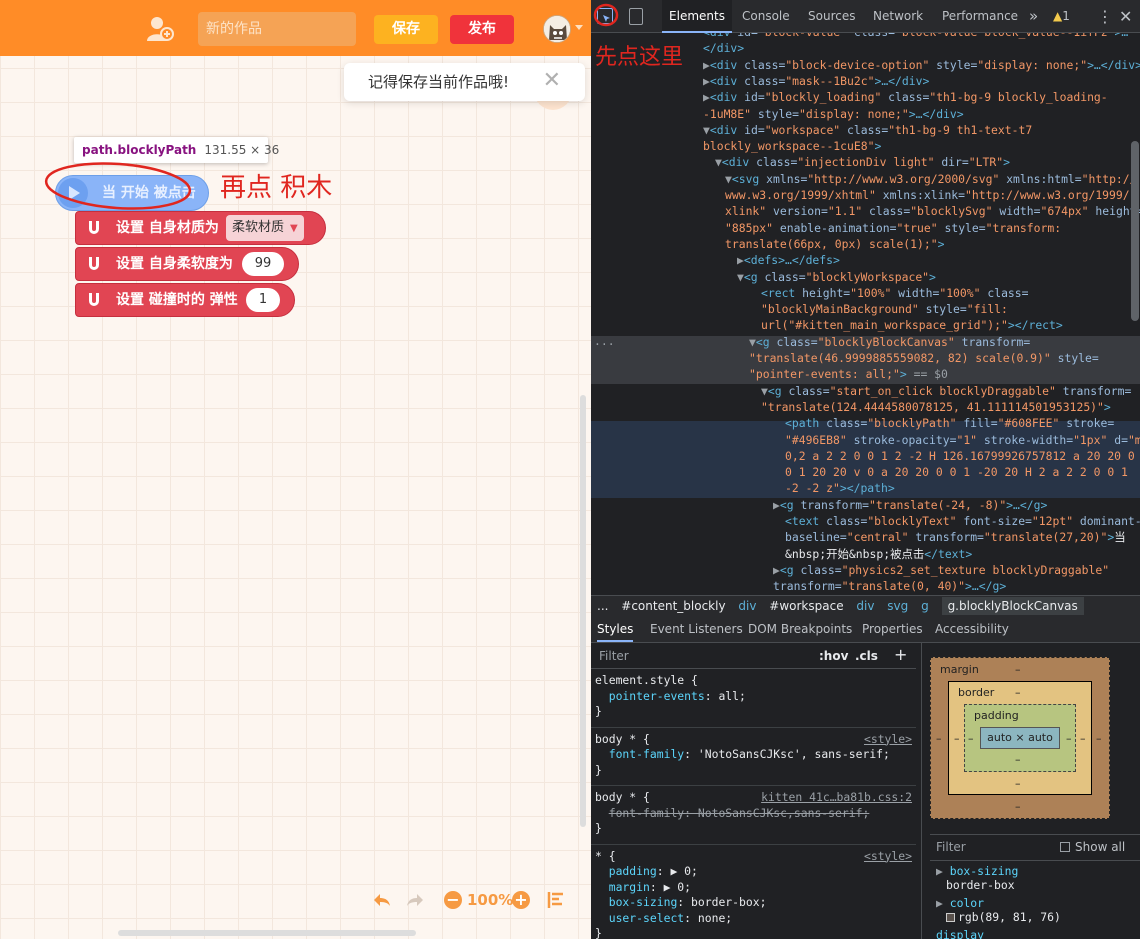 This screenshot has width=1140, height=939. What do you see at coordinates (753, 700) in the screenshot?
I see `style-rule: element.style { pointer-events: all;}` at bounding box center [753, 700].